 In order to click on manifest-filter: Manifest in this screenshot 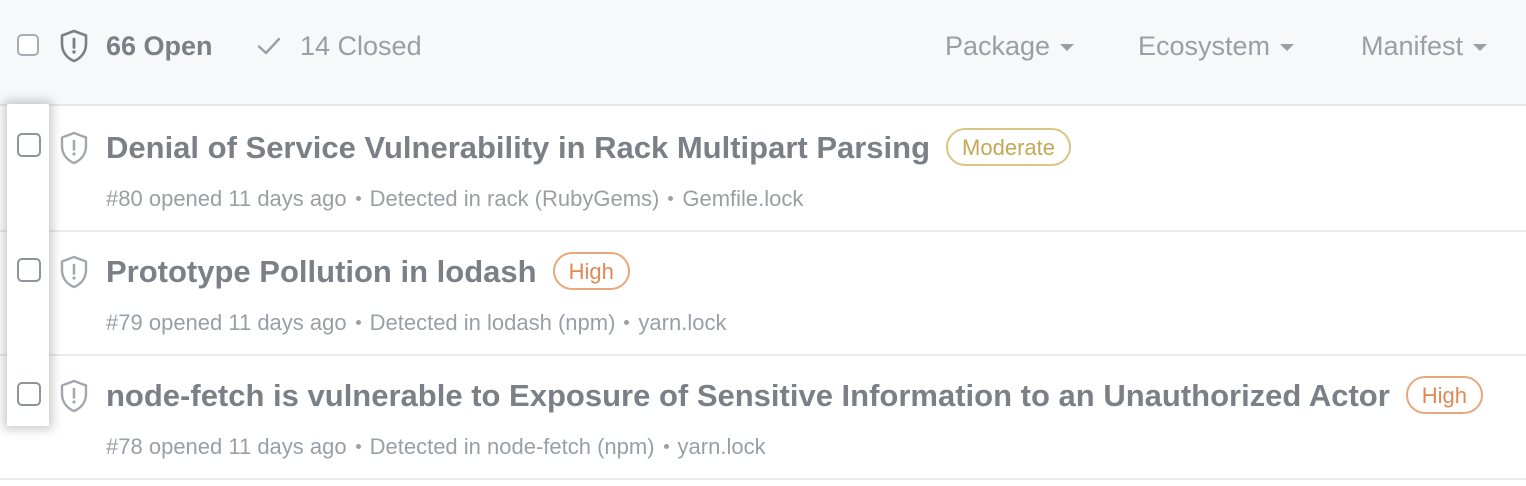, I will do `click(1424, 46)`.